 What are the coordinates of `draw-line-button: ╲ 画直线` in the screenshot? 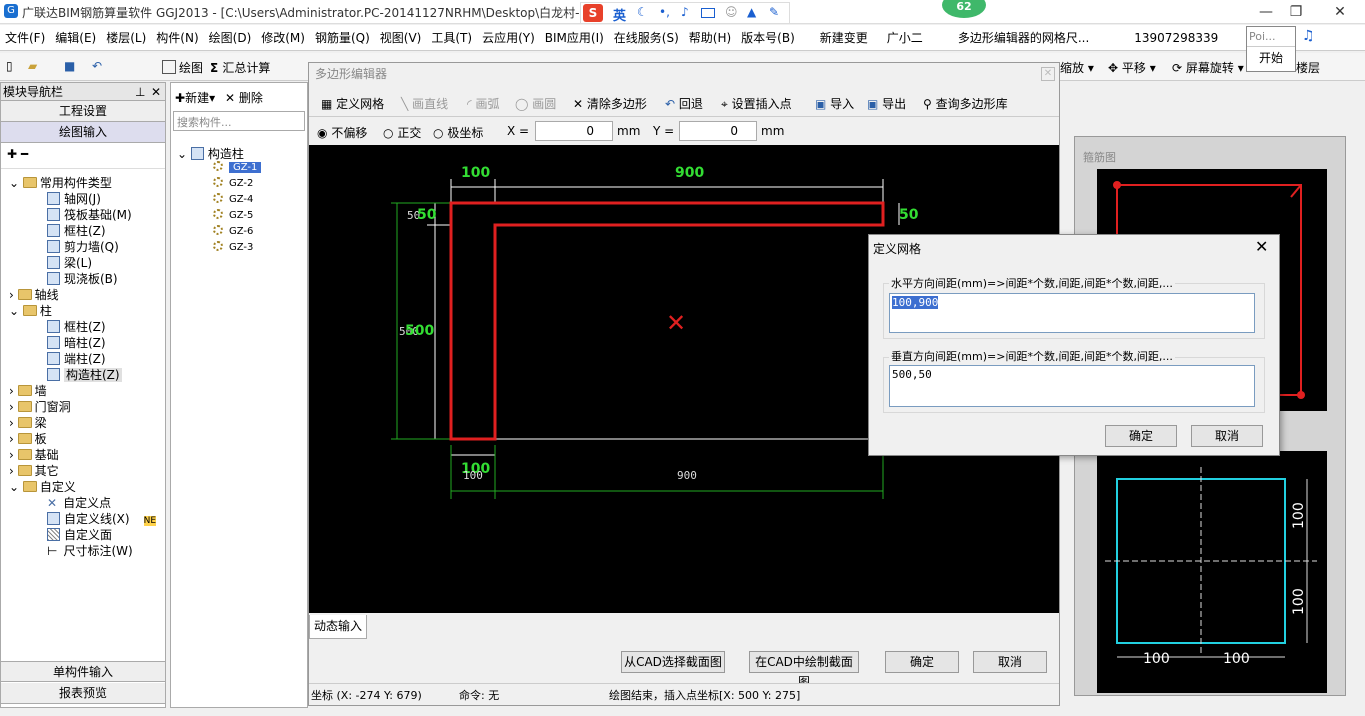 It's located at (424, 103).